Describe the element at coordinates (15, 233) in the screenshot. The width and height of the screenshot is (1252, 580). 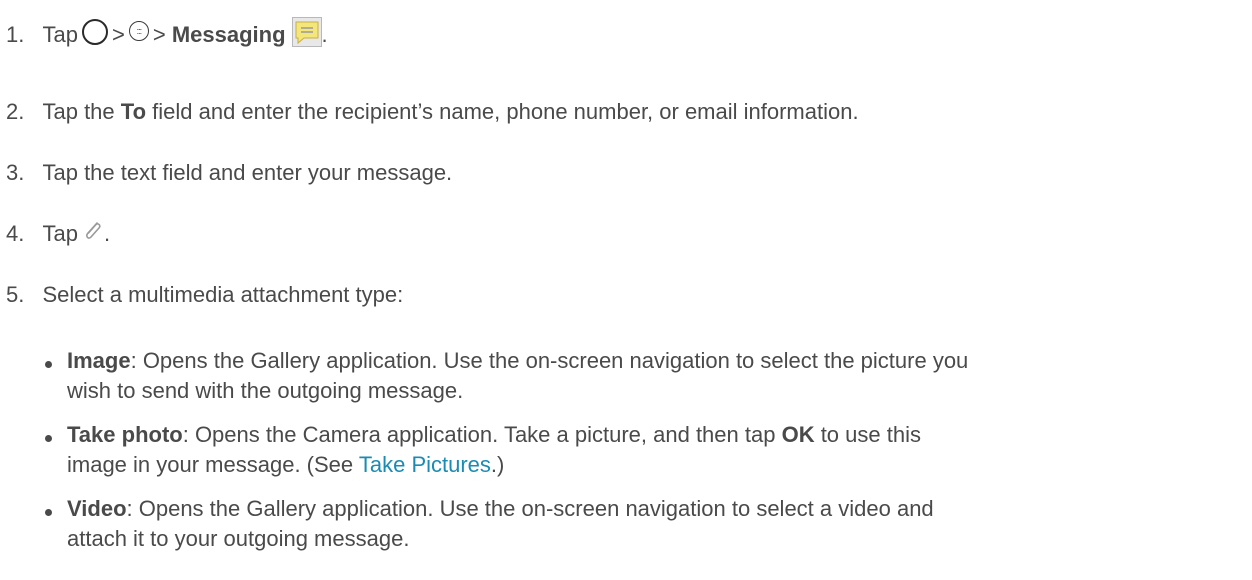
I see `step-number: 4.` at that location.